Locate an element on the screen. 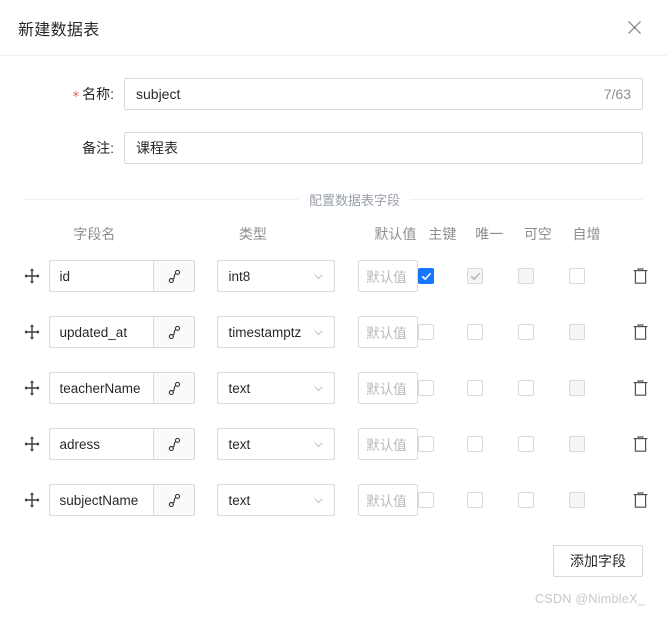 This screenshot has height=620, width=667. table-name-counter: 7/63 is located at coordinates (617, 94).